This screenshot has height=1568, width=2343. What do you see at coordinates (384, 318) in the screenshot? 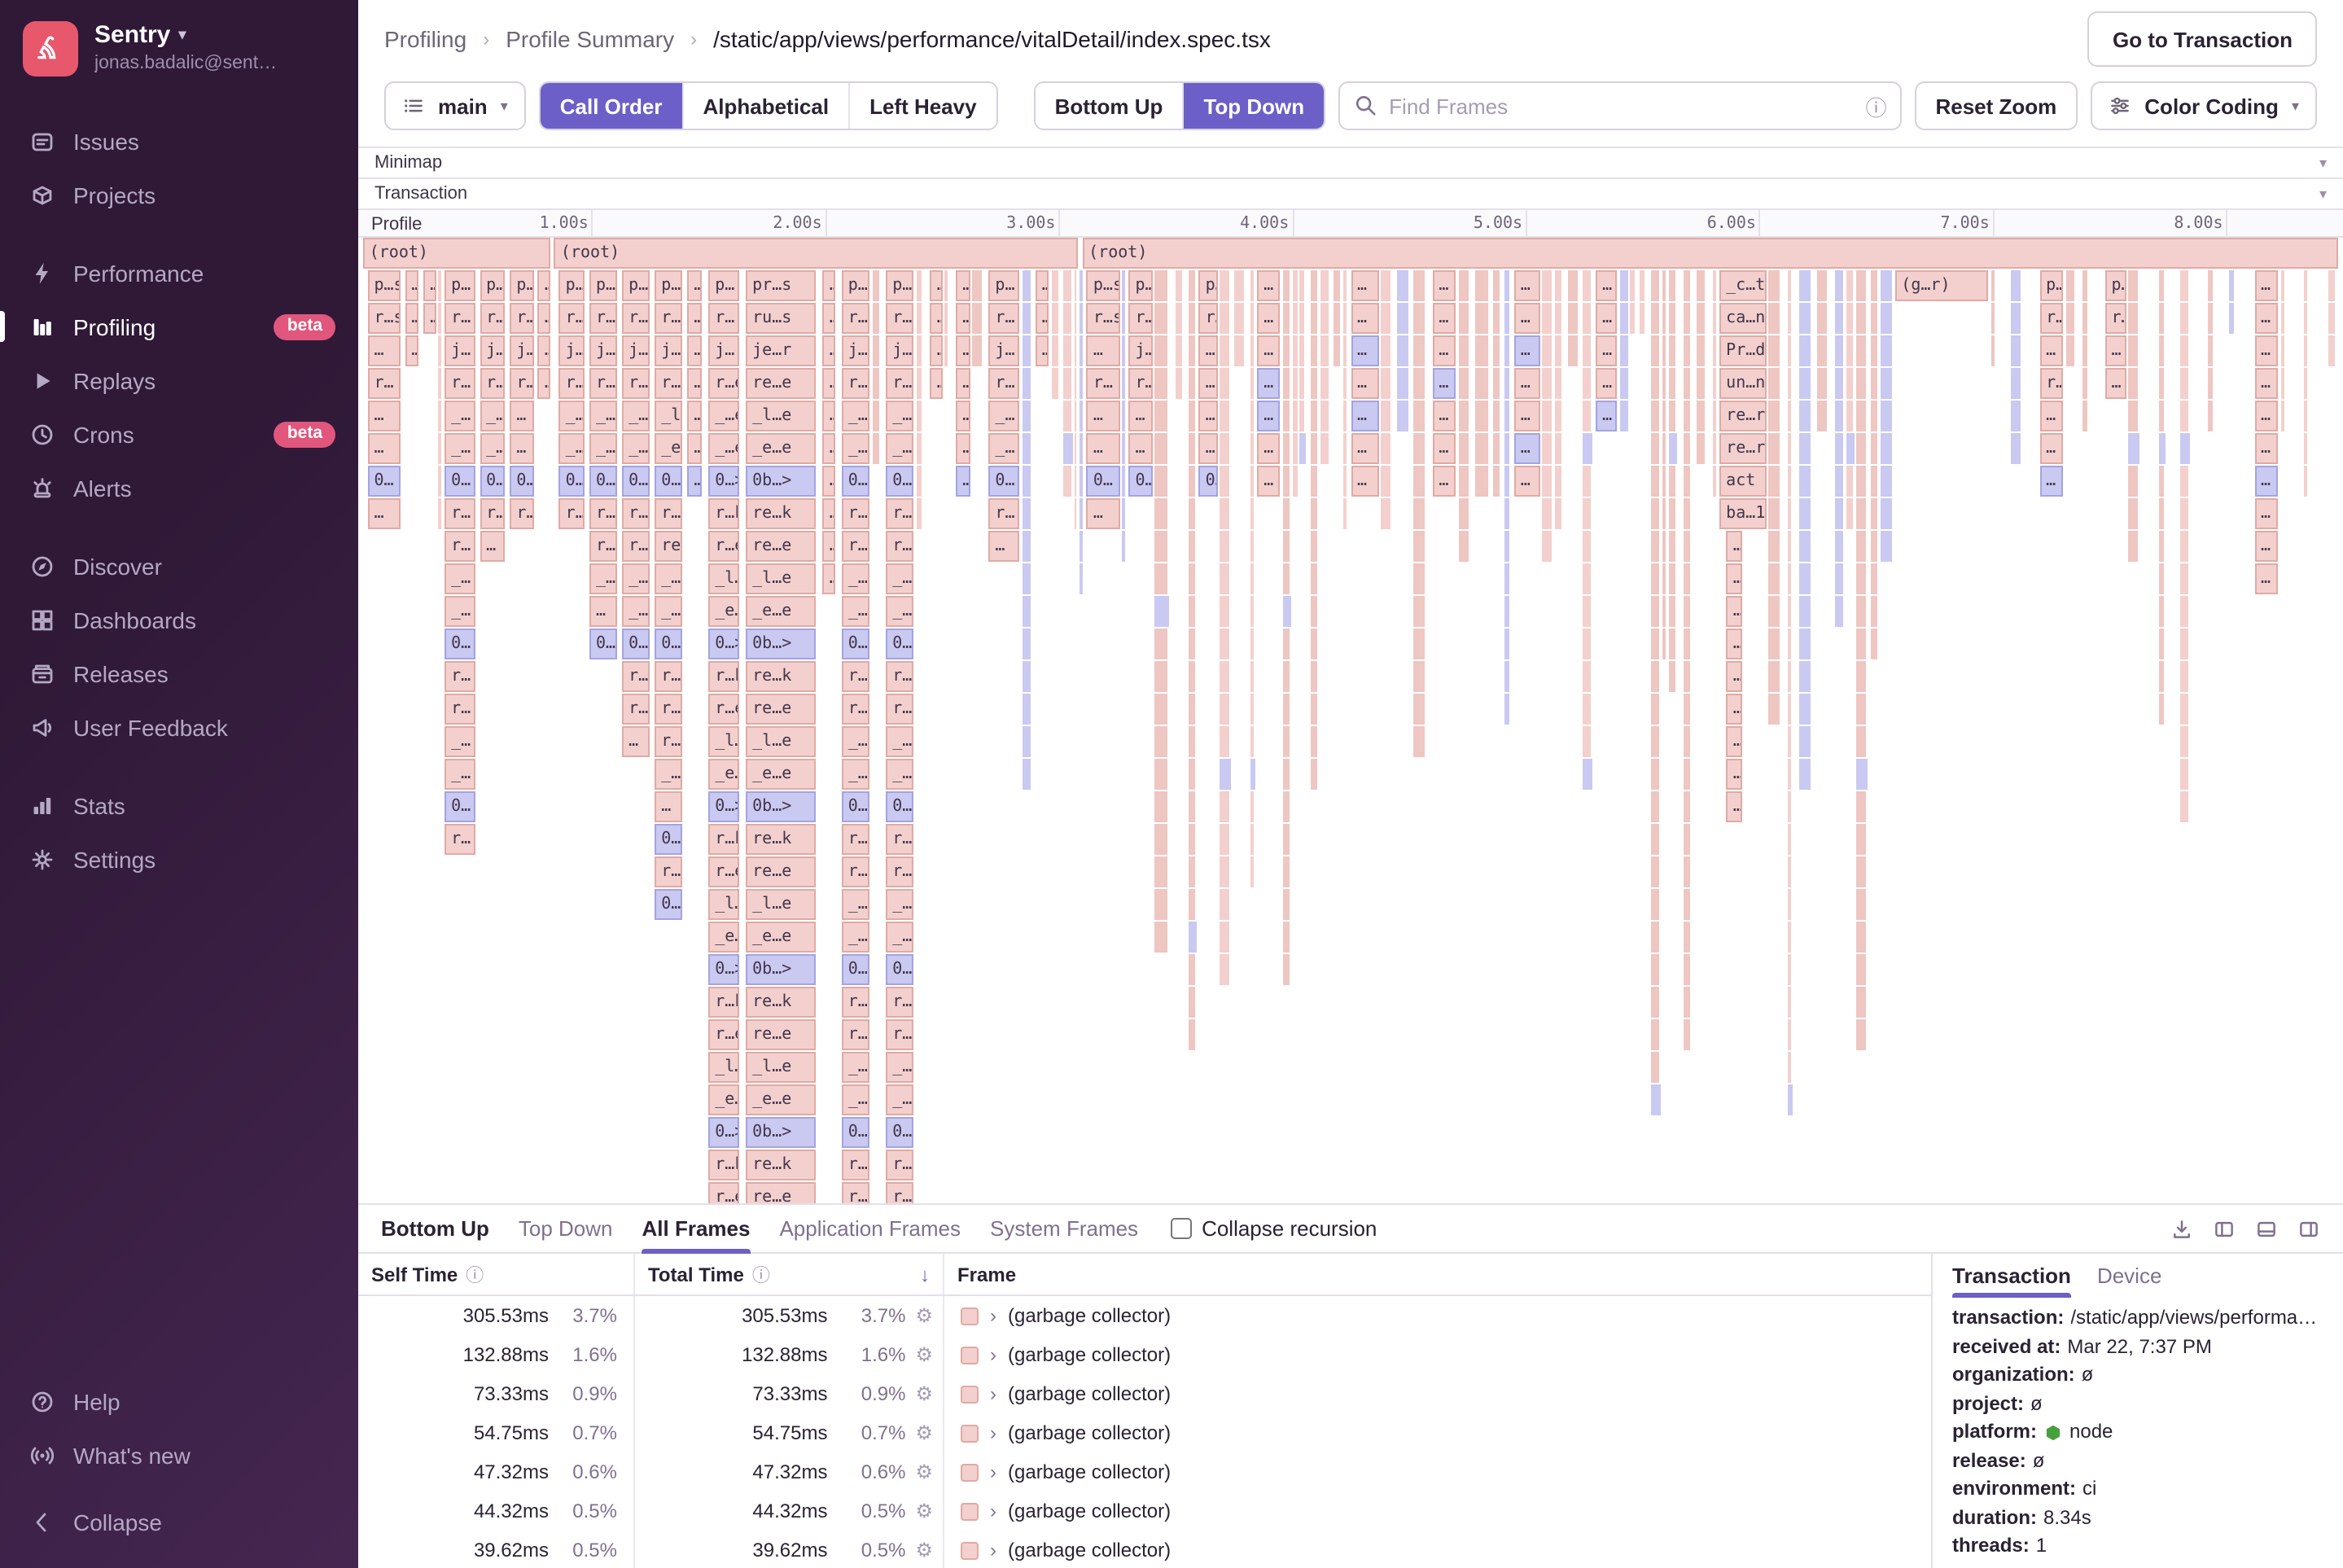
I see `flame-frame: r…s` at bounding box center [384, 318].